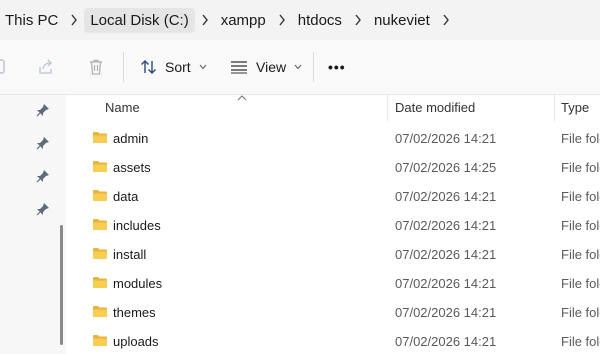  Describe the element at coordinates (33, 224) in the screenshot. I see `navigation-pane` at that location.